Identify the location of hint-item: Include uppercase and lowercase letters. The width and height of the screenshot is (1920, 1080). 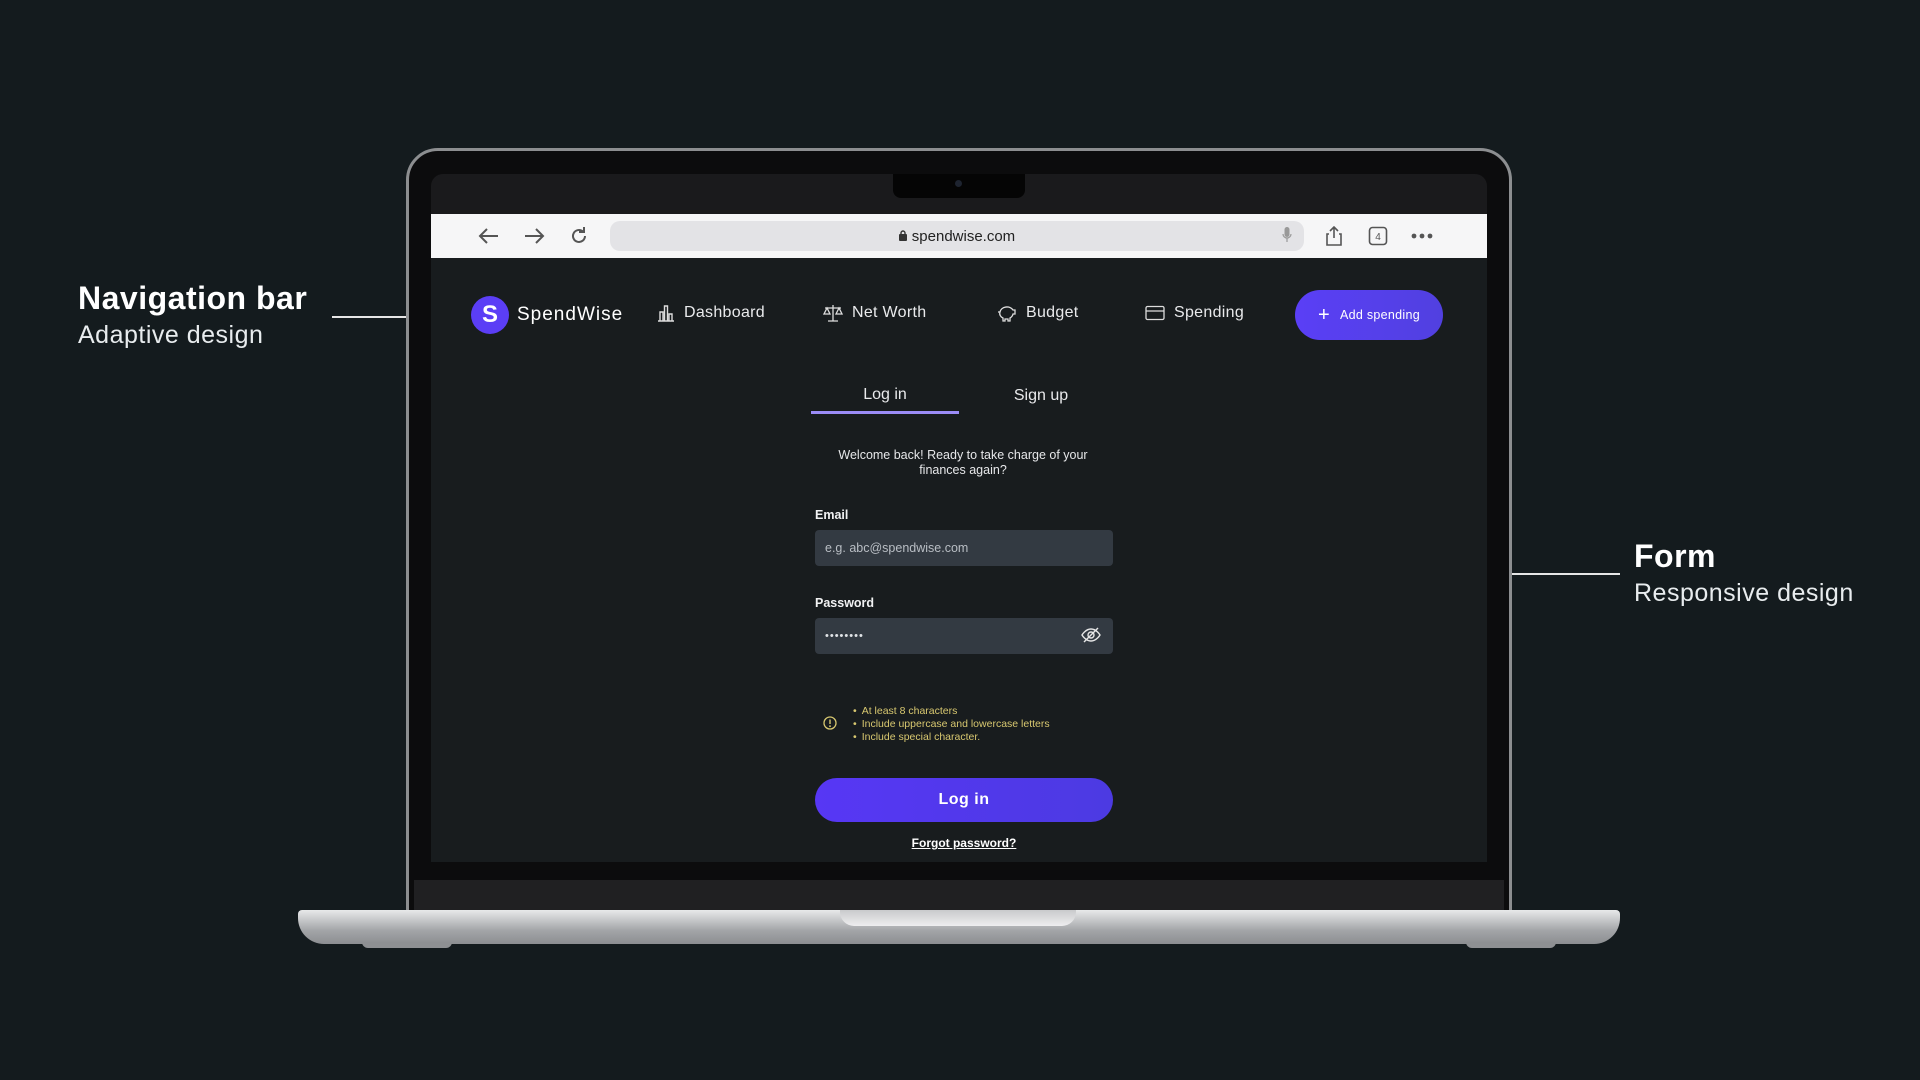
(951, 724).